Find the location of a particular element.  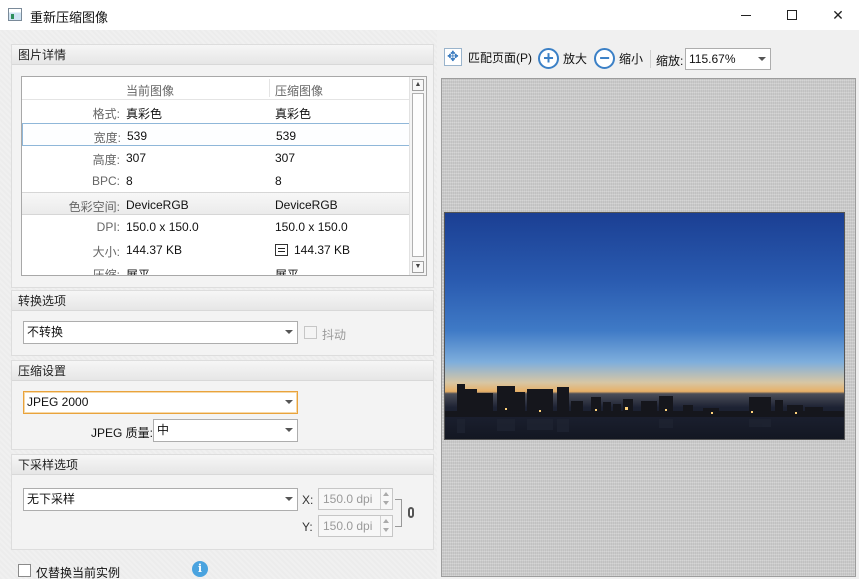

zoom-select: 115.67% is located at coordinates (728, 59).